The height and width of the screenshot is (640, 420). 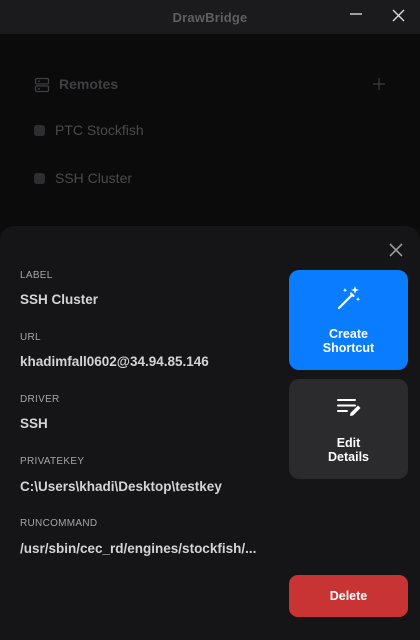 I want to click on edit-list-icon, so click(x=349, y=407).